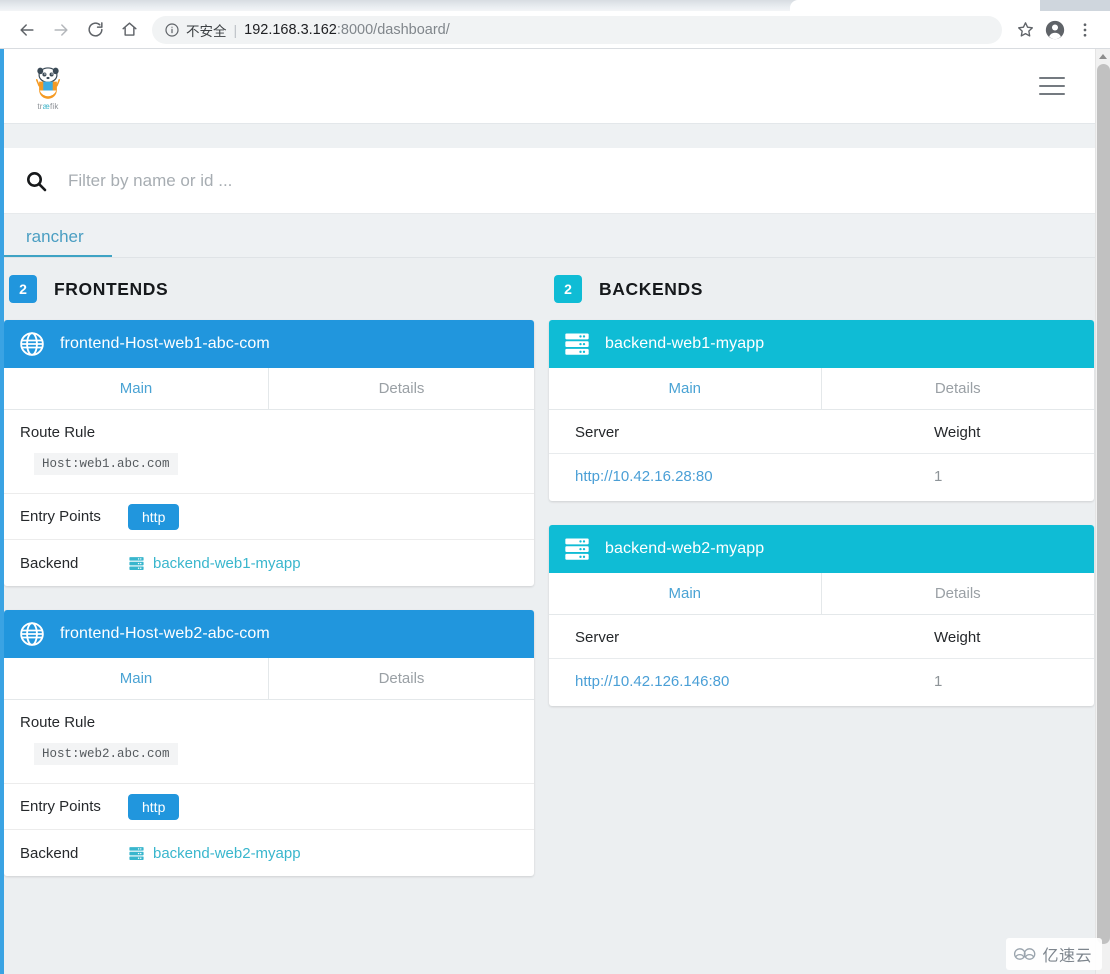 This screenshot has height=974, width=1110. I want to click on traefik-logo: træfik, so click(48, 86).